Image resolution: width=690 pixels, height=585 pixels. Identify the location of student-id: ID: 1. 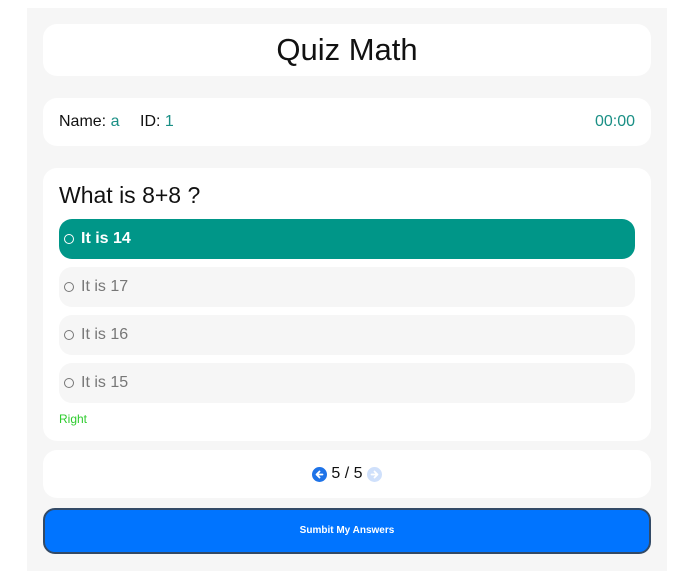
(157, 122).